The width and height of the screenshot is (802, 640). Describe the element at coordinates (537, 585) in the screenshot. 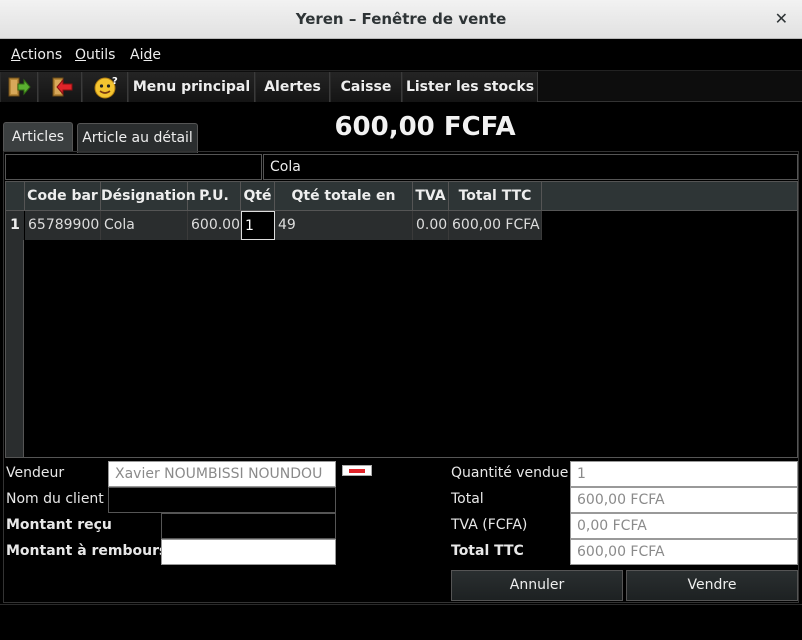

I see `annuler-button: Annuler` at that location.